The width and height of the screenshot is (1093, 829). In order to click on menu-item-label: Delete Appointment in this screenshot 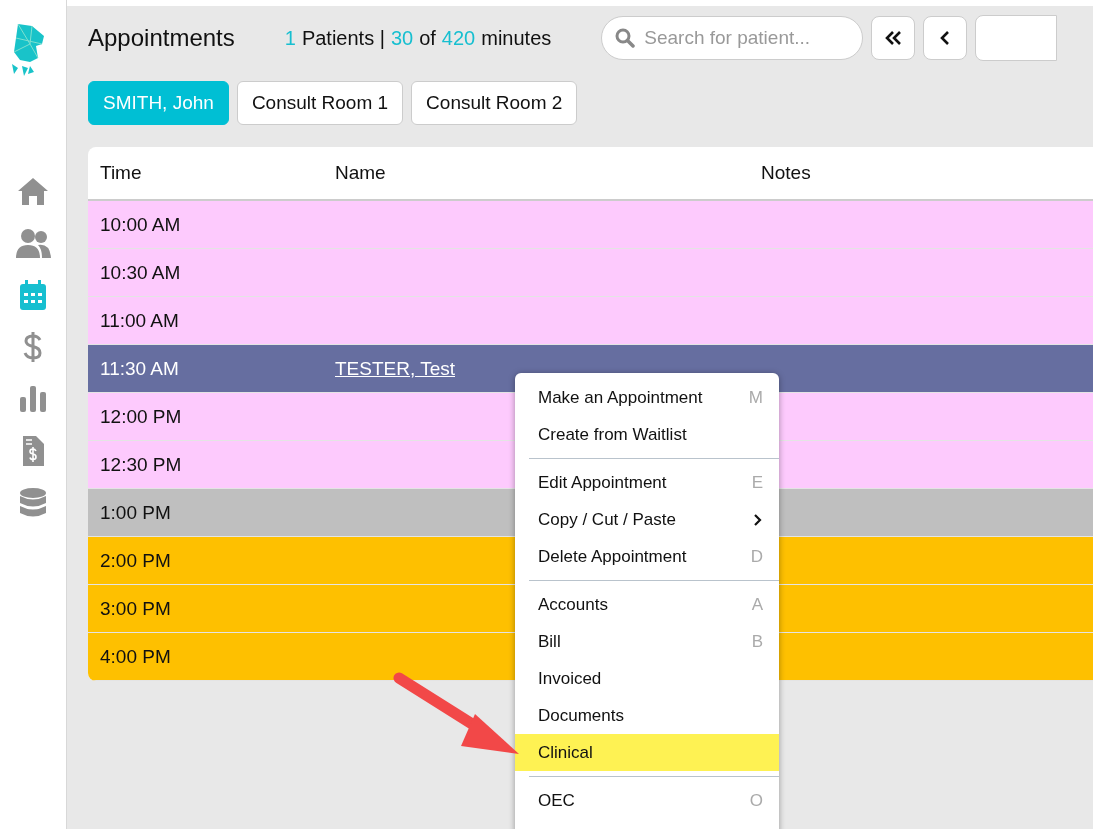, I will do `click(612, 556)`.